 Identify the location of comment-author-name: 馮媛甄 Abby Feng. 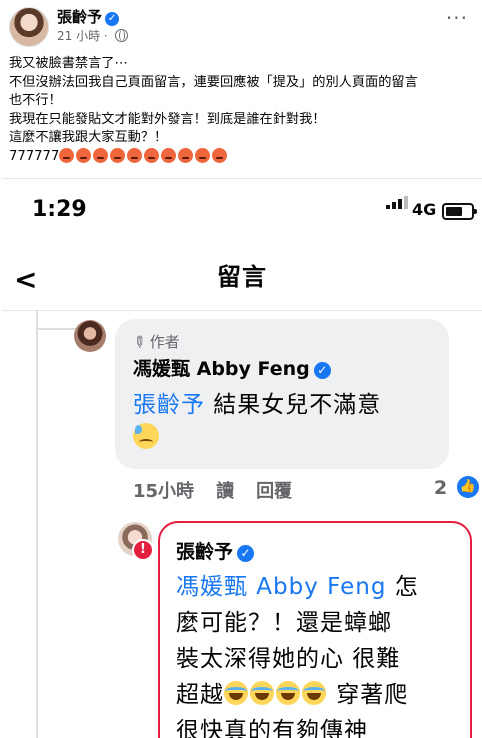
(221, 369).